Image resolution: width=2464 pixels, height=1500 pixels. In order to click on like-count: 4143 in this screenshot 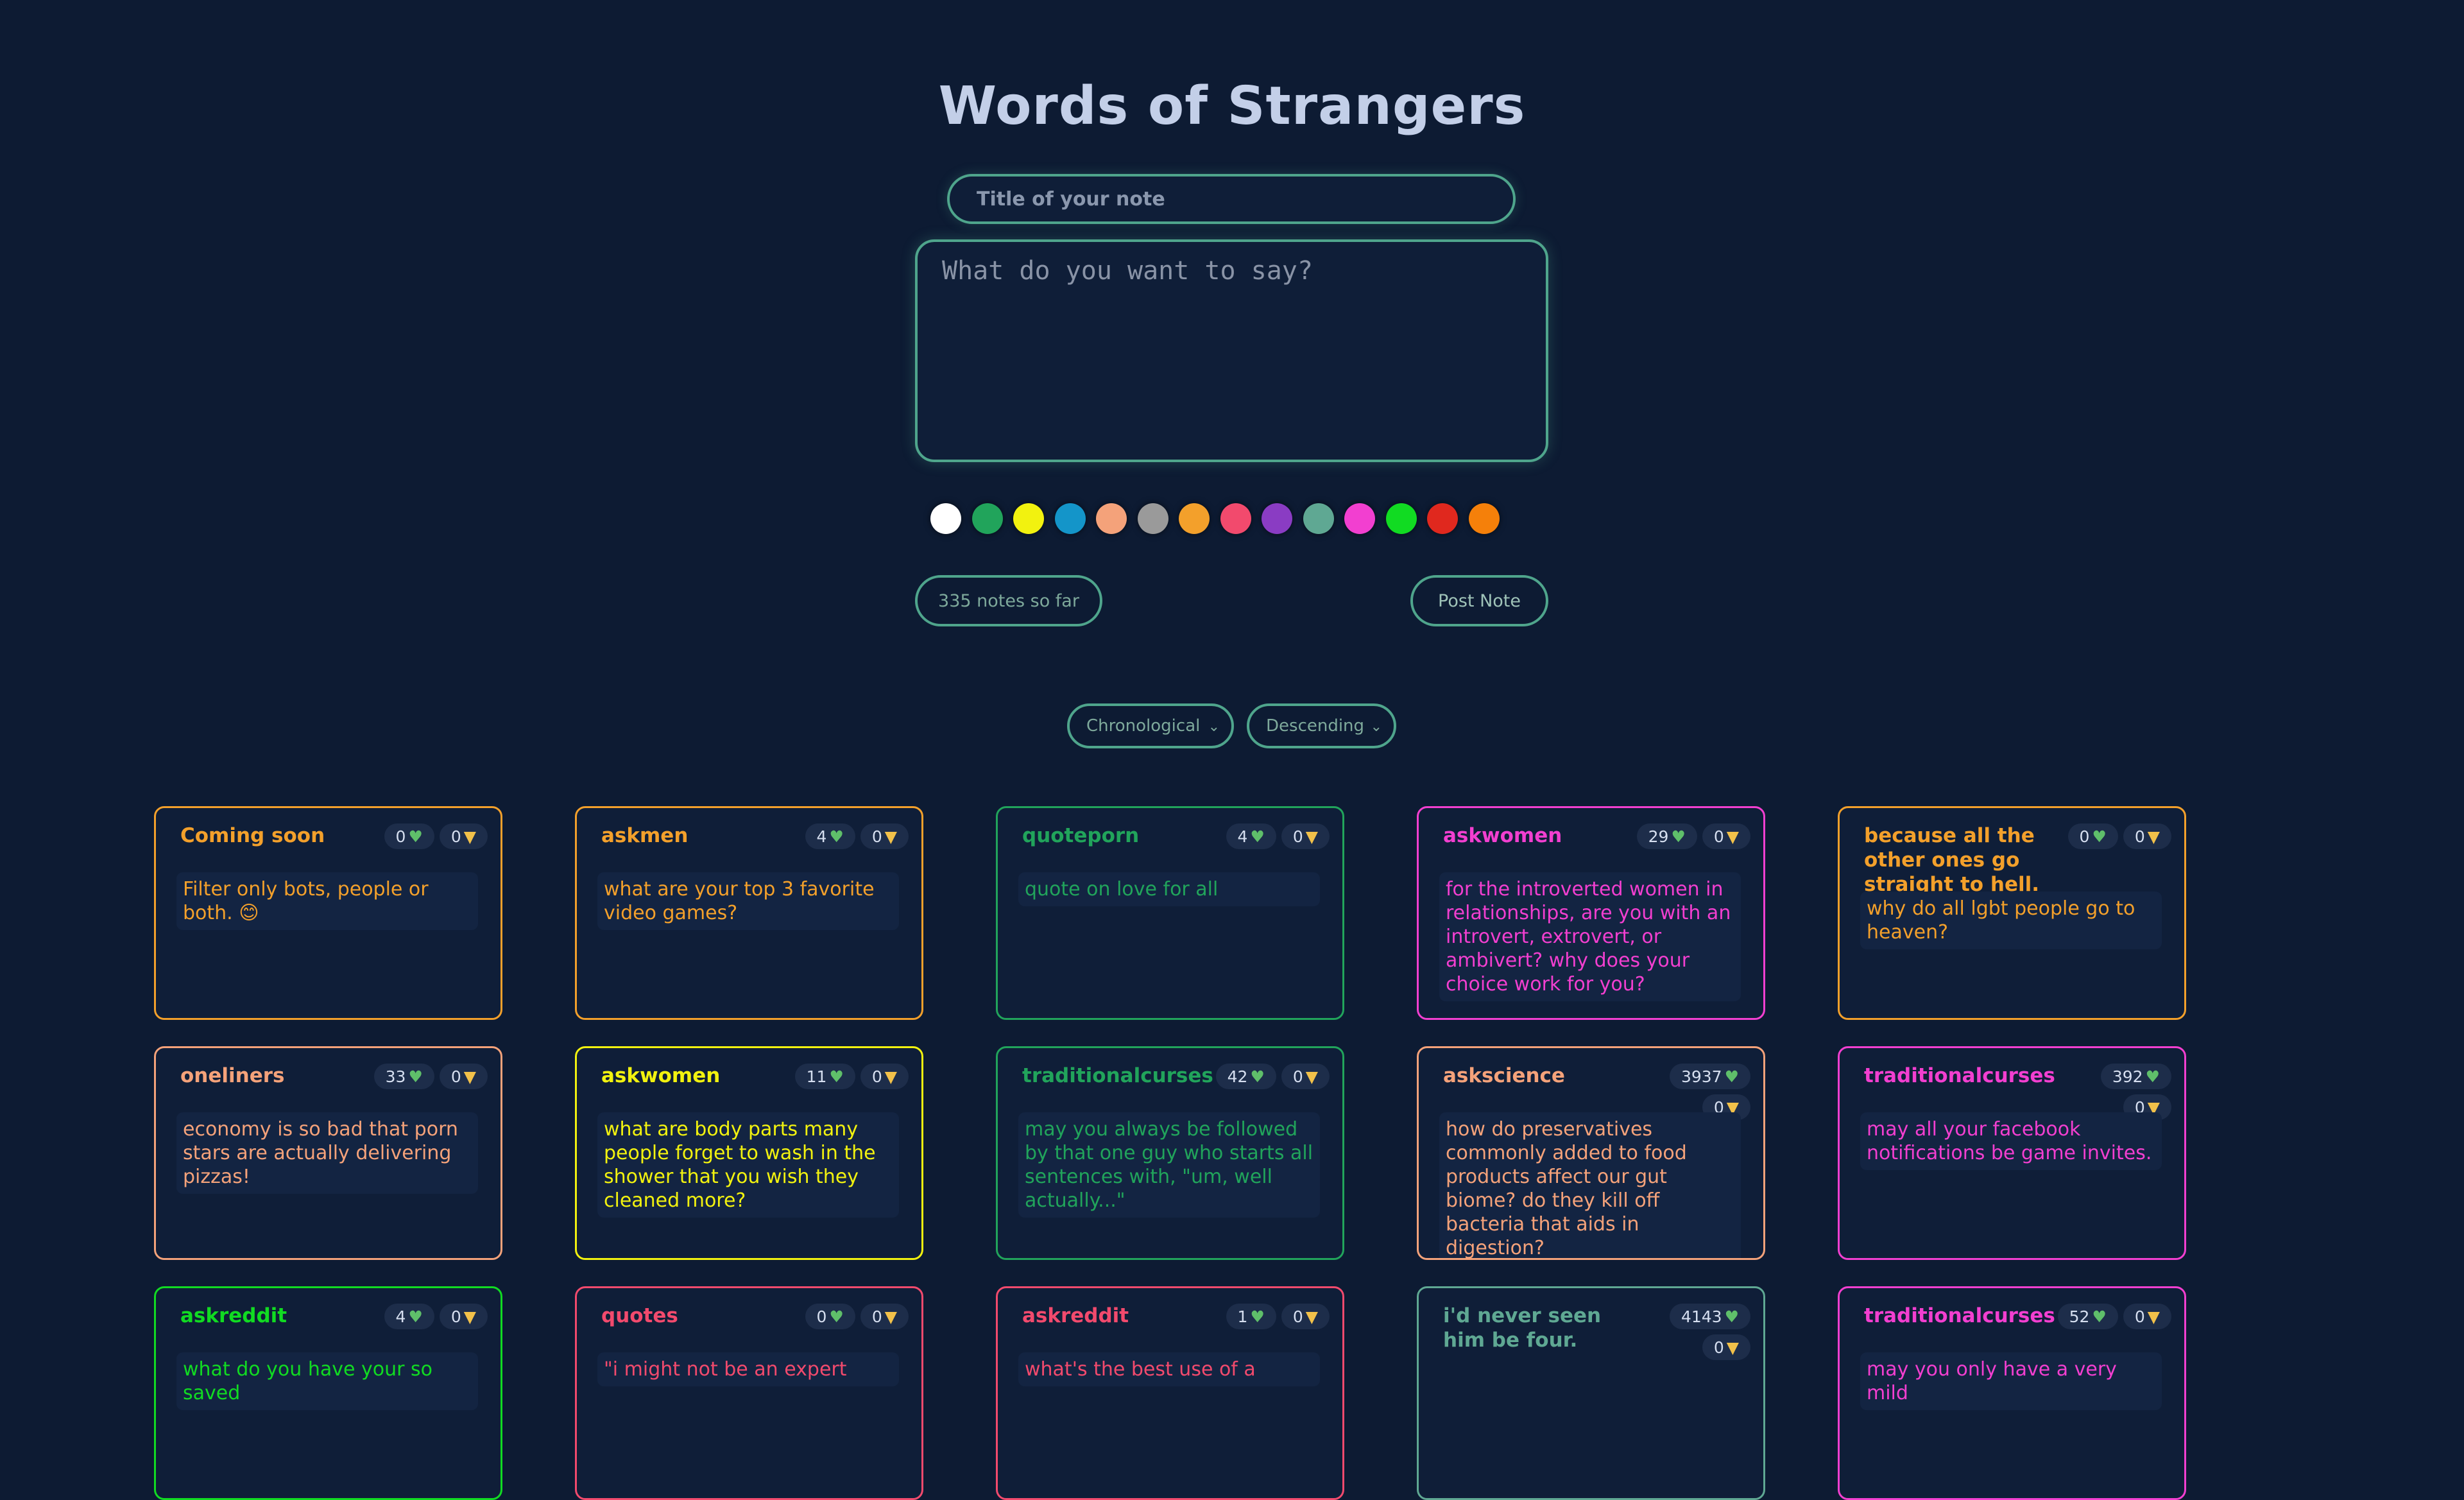, I will do `click(1702, 1316)`.